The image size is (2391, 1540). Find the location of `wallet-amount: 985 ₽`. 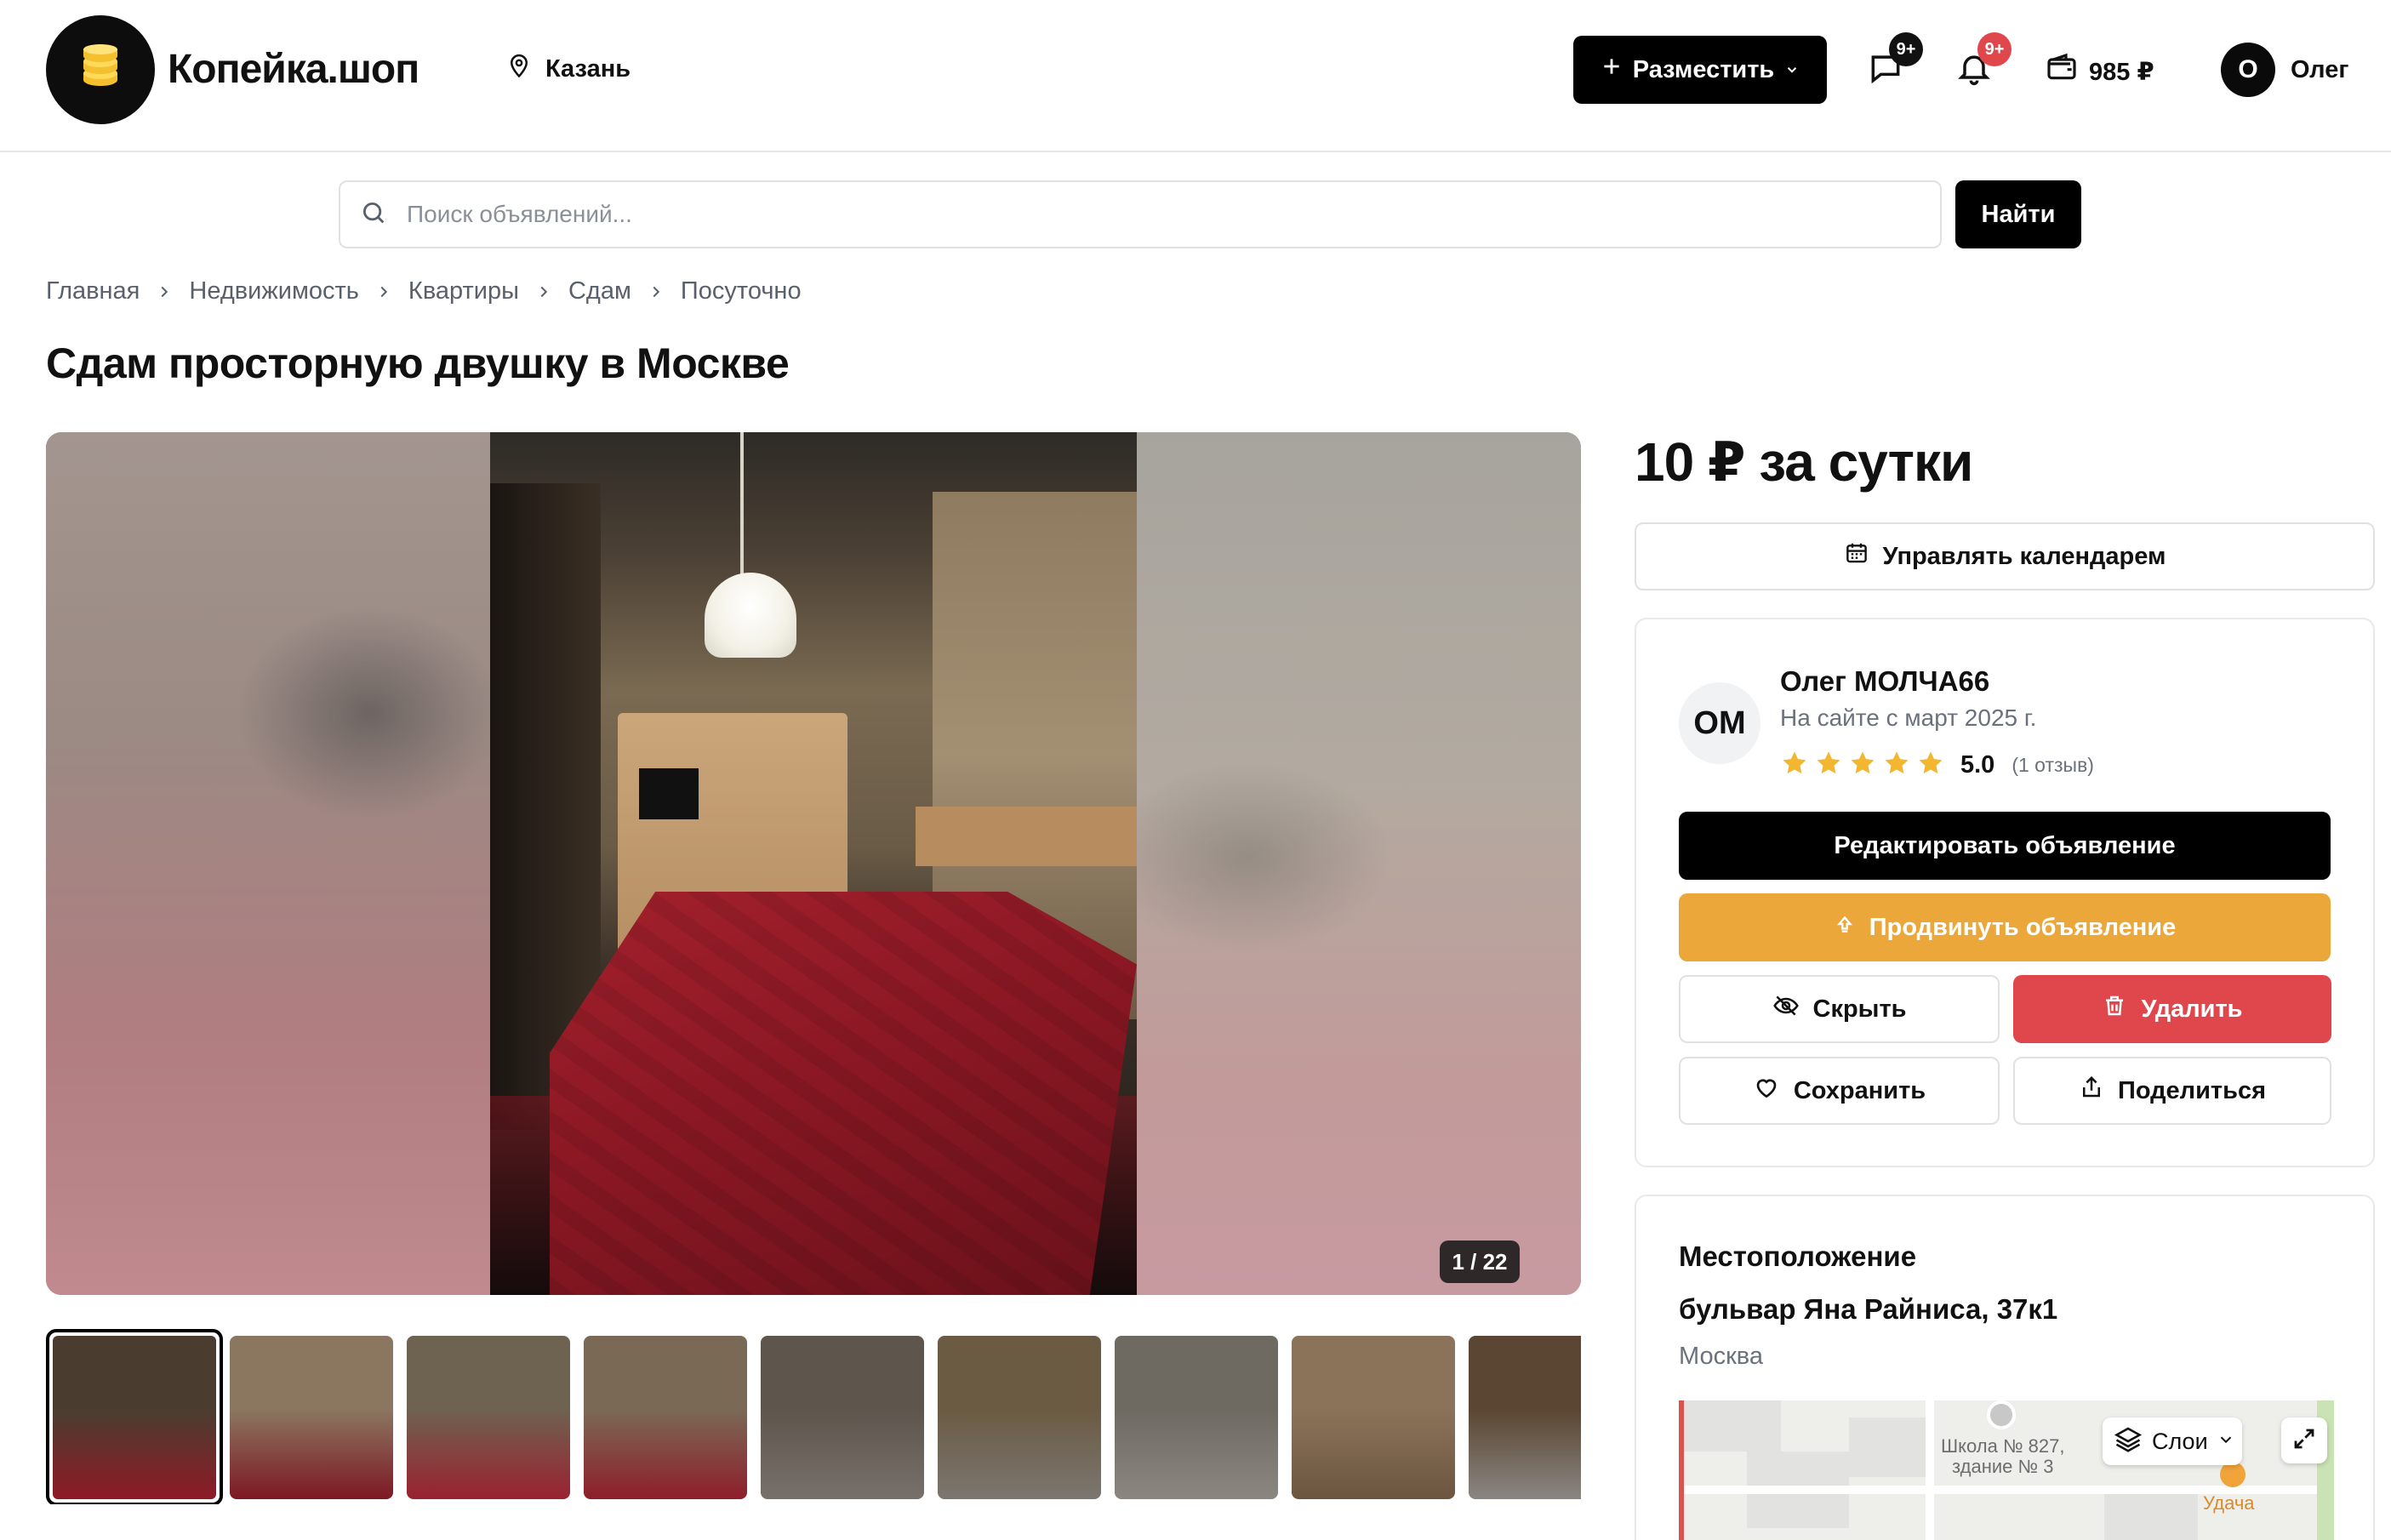

wallet-amount: 985 ₽ is located at coordinates (2122, 72).